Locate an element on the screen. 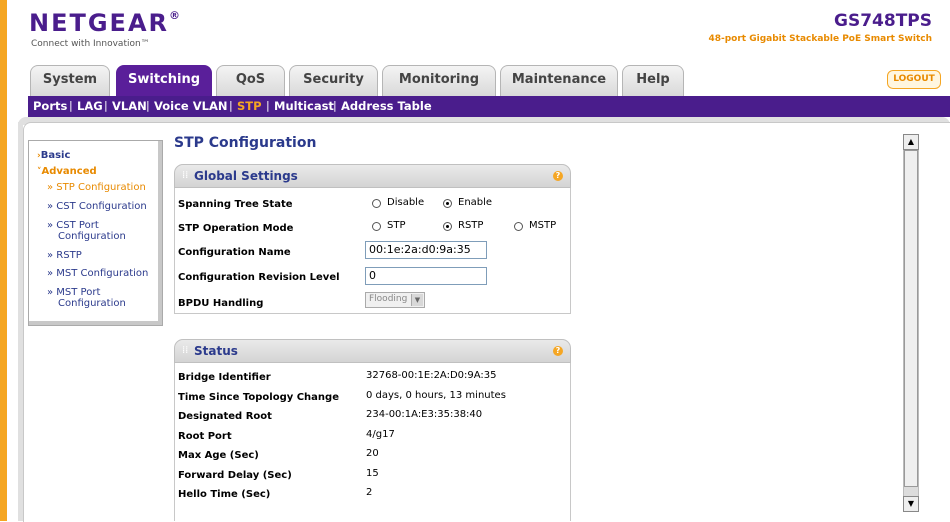 The image size is (950, 522). sidebar-item-rstp: » RSTP is located at coordinates (64, 255).